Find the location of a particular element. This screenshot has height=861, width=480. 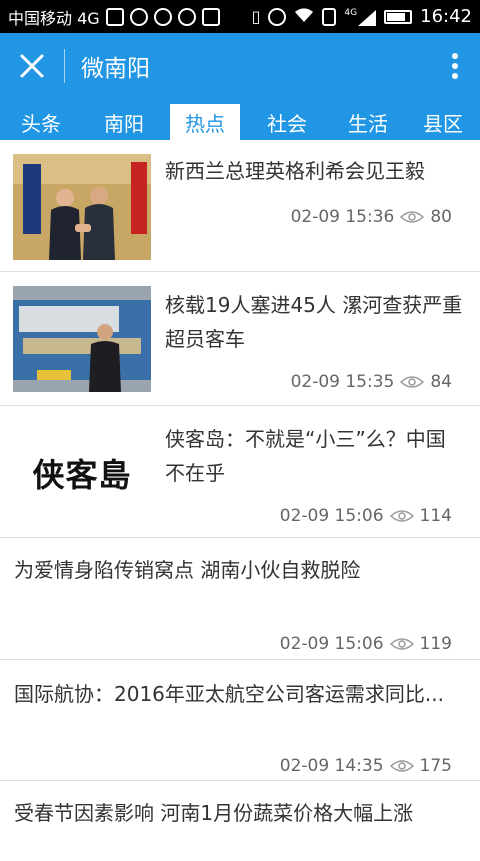

image-notification-icon is located at coordinates (114, 16).